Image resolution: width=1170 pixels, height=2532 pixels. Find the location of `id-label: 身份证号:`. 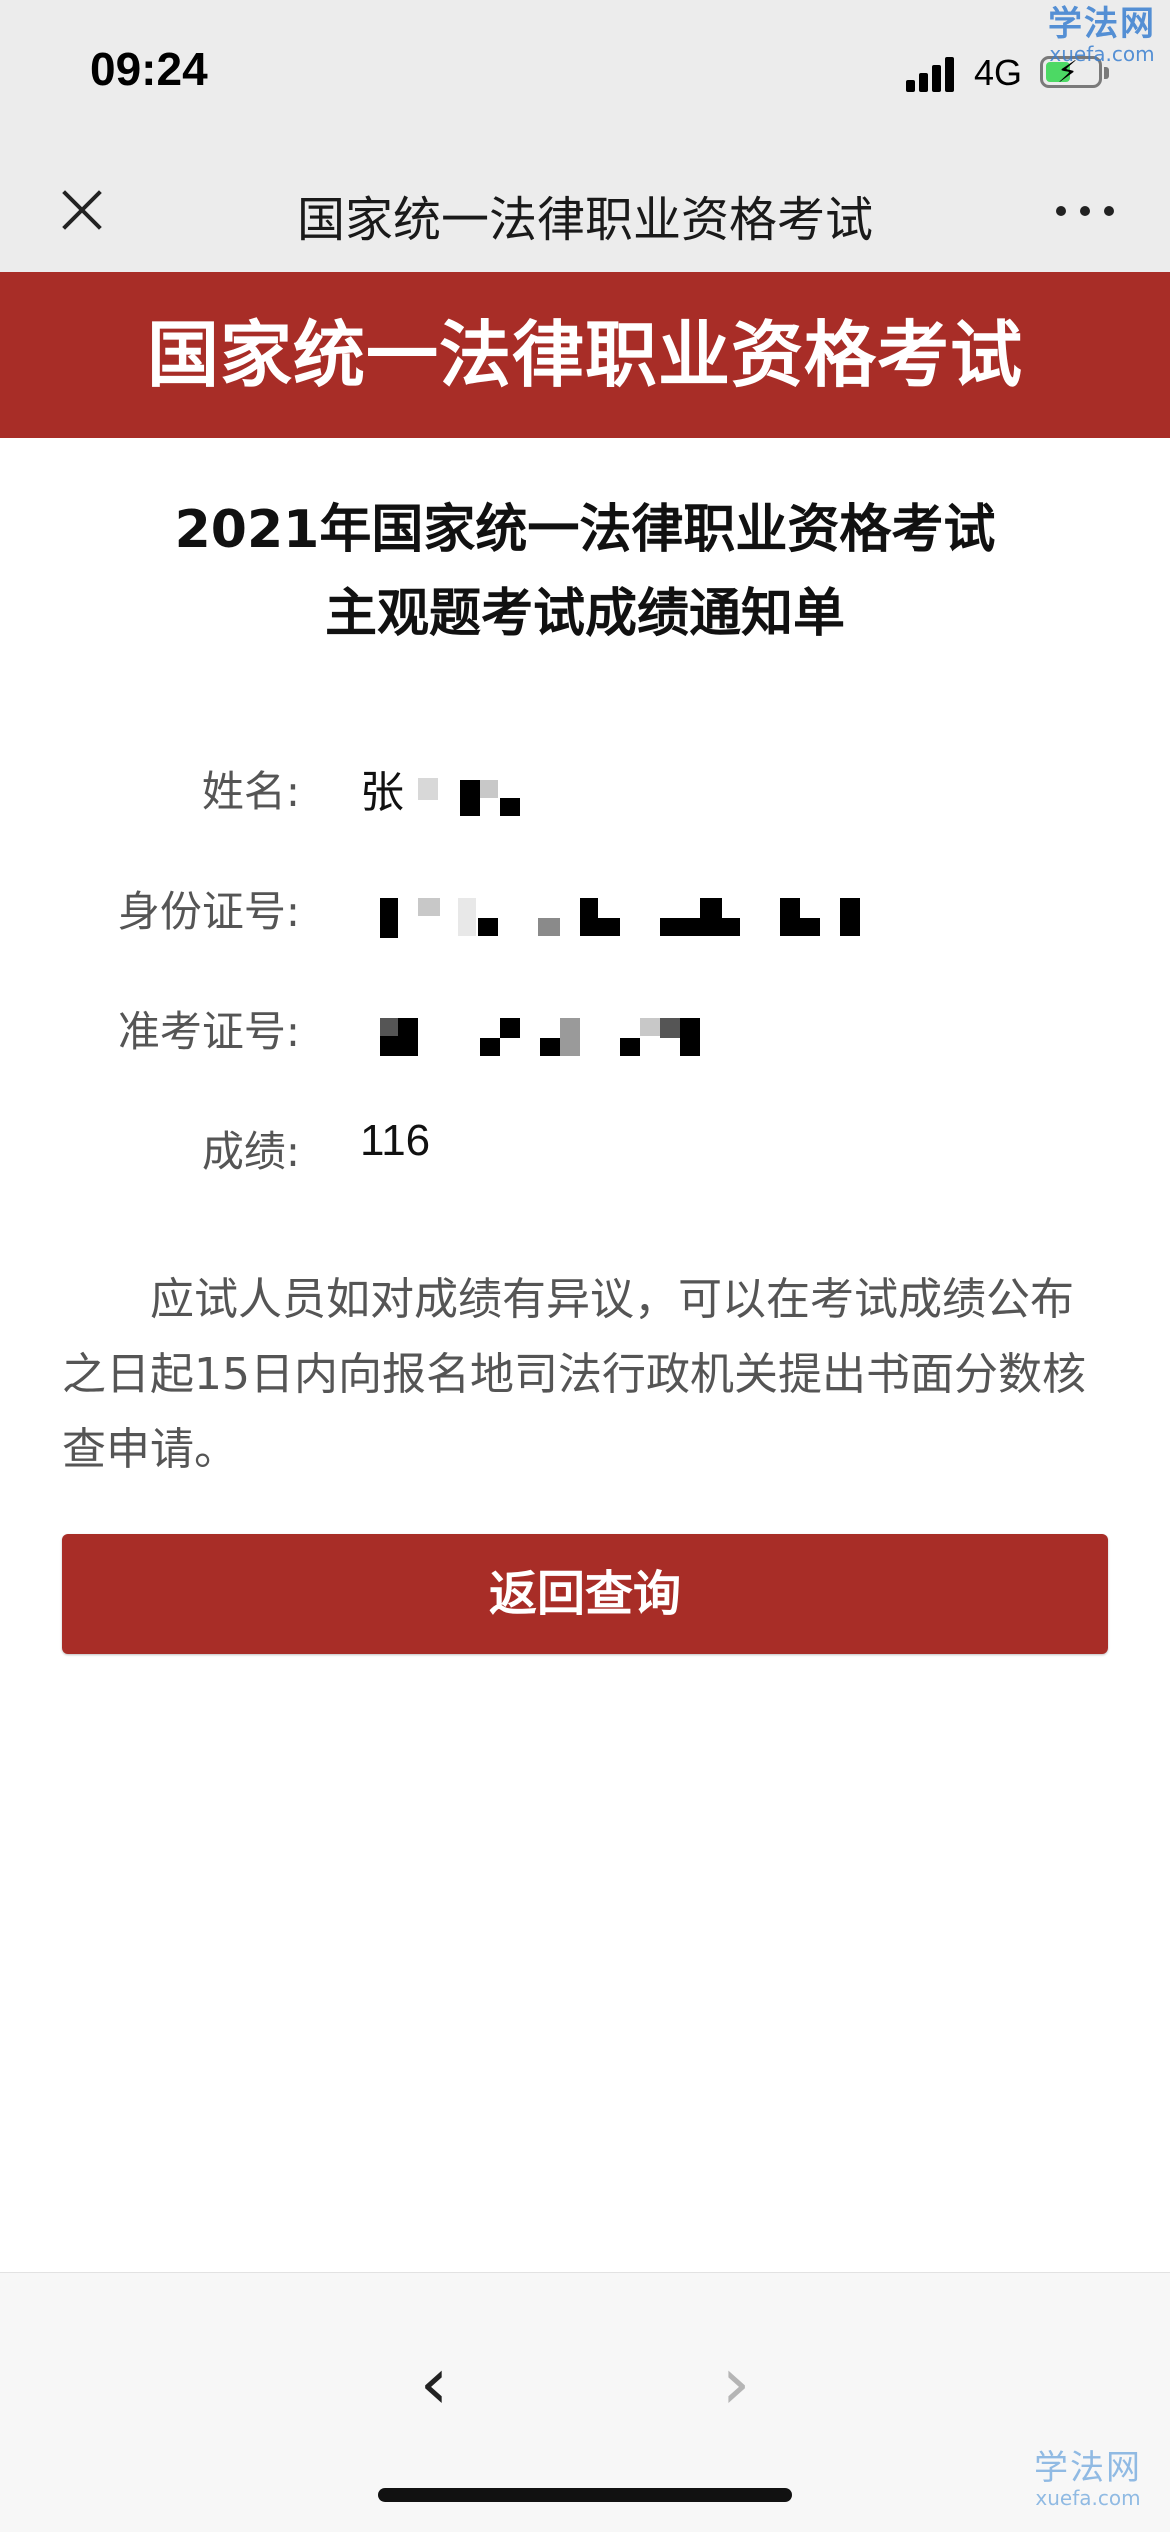

id-label: 身份证号: is located at coordinates (208, 911).